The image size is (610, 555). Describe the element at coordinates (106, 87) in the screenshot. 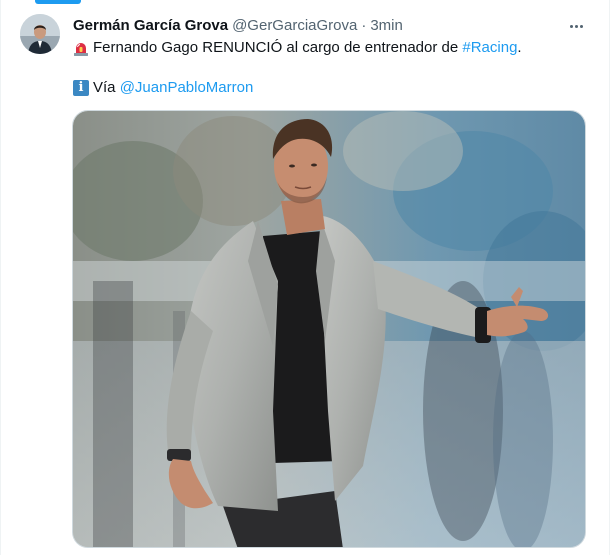

I see `via-label: Vía` at that location.